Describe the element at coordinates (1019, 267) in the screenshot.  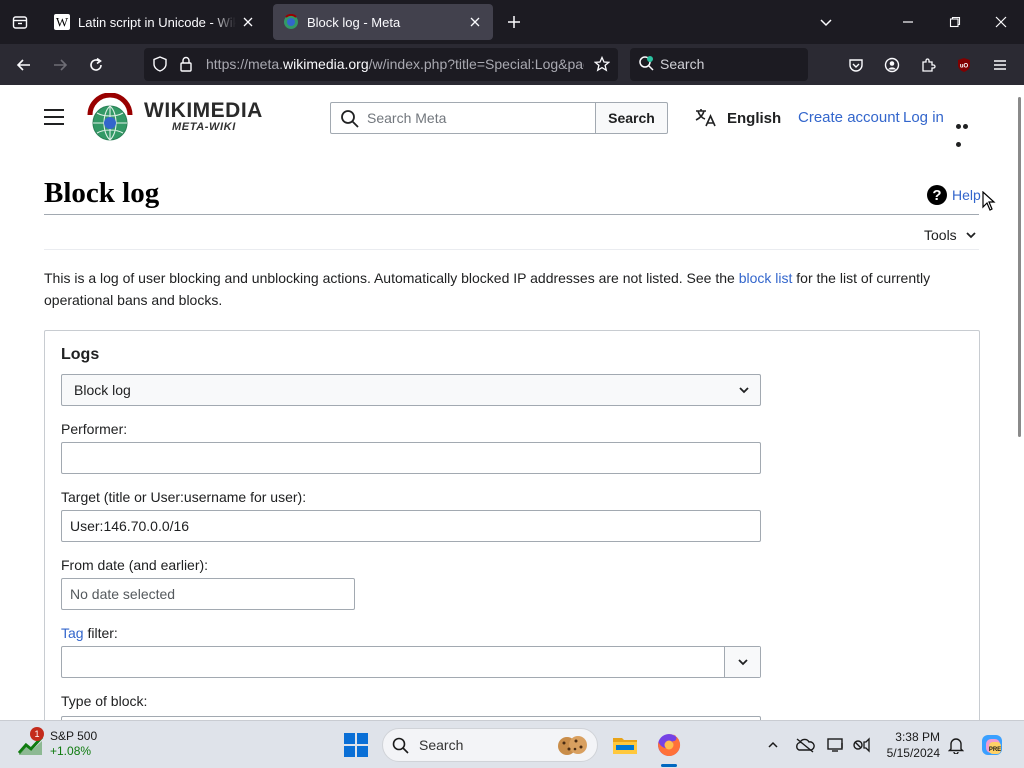
I see `scrollbar-thumb` at that location.